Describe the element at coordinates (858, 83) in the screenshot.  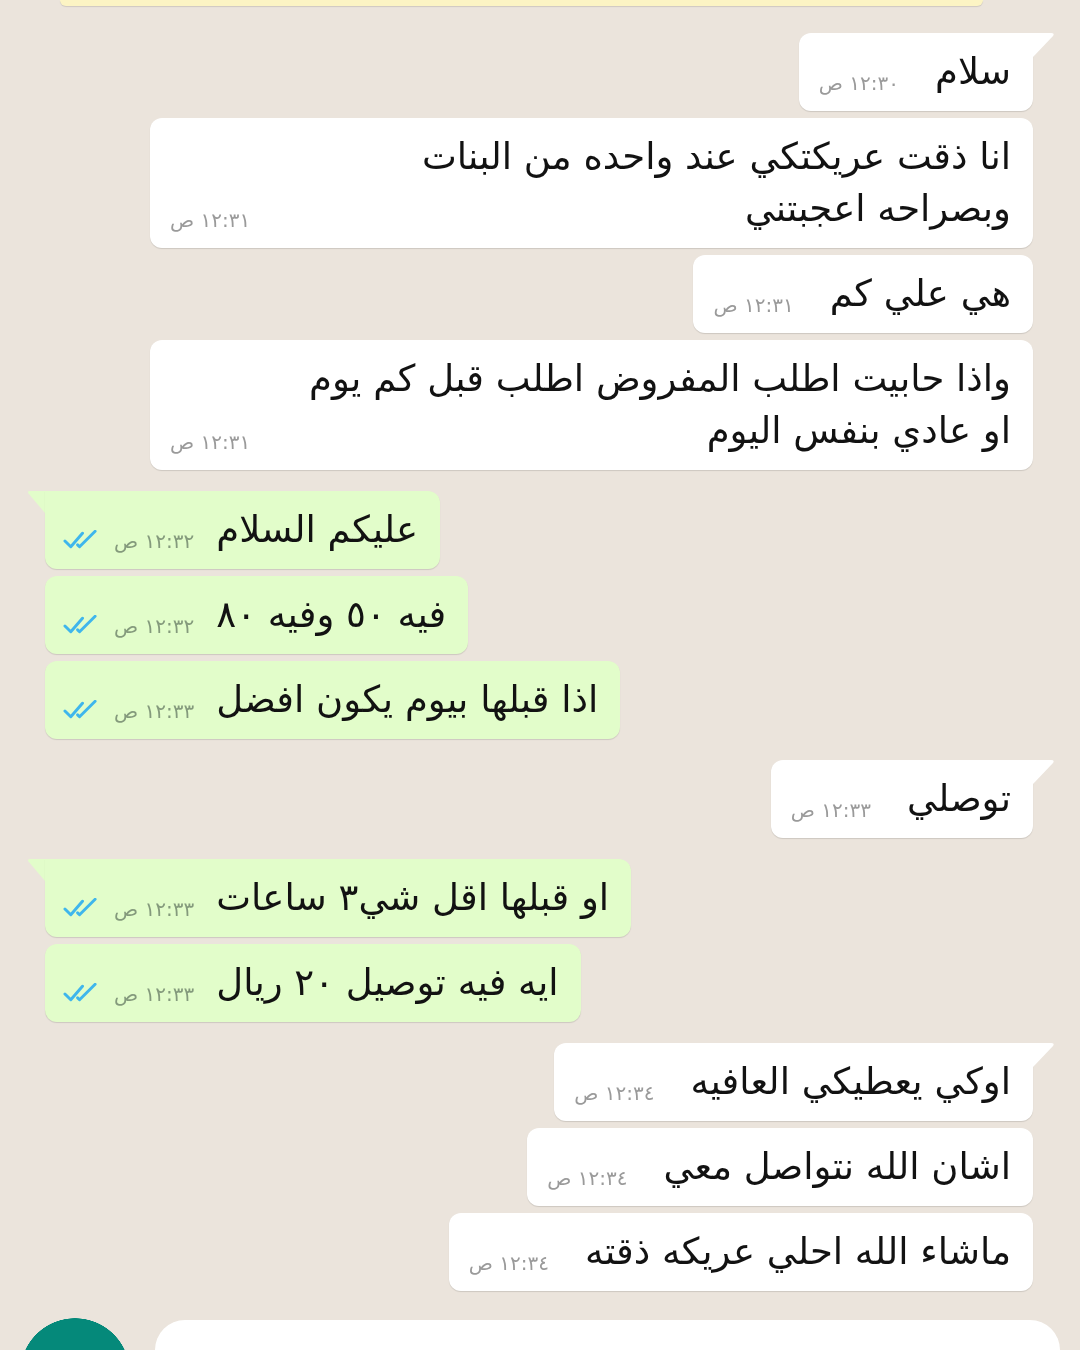
I see `message-time: ١٢:٣٠ ص` at that location.